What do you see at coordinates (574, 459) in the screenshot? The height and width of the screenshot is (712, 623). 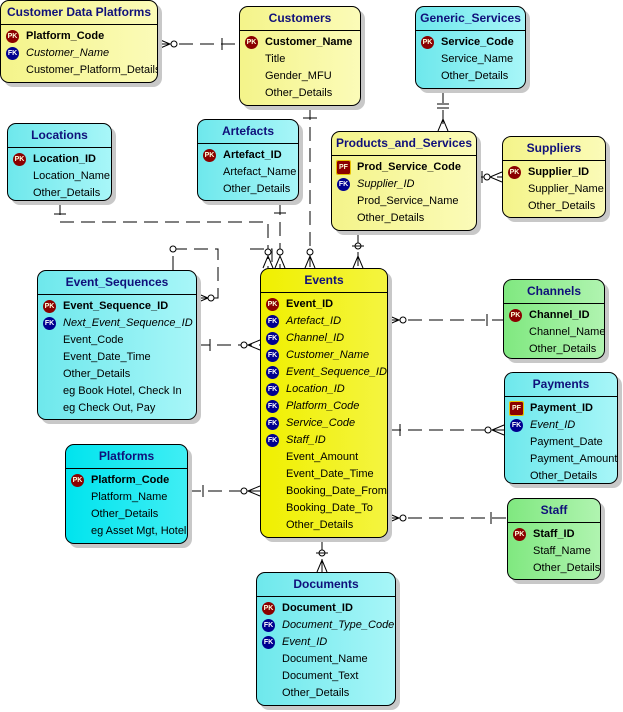 I see `attribute-name: Payment_Amount` at bounding box center [574, 459].